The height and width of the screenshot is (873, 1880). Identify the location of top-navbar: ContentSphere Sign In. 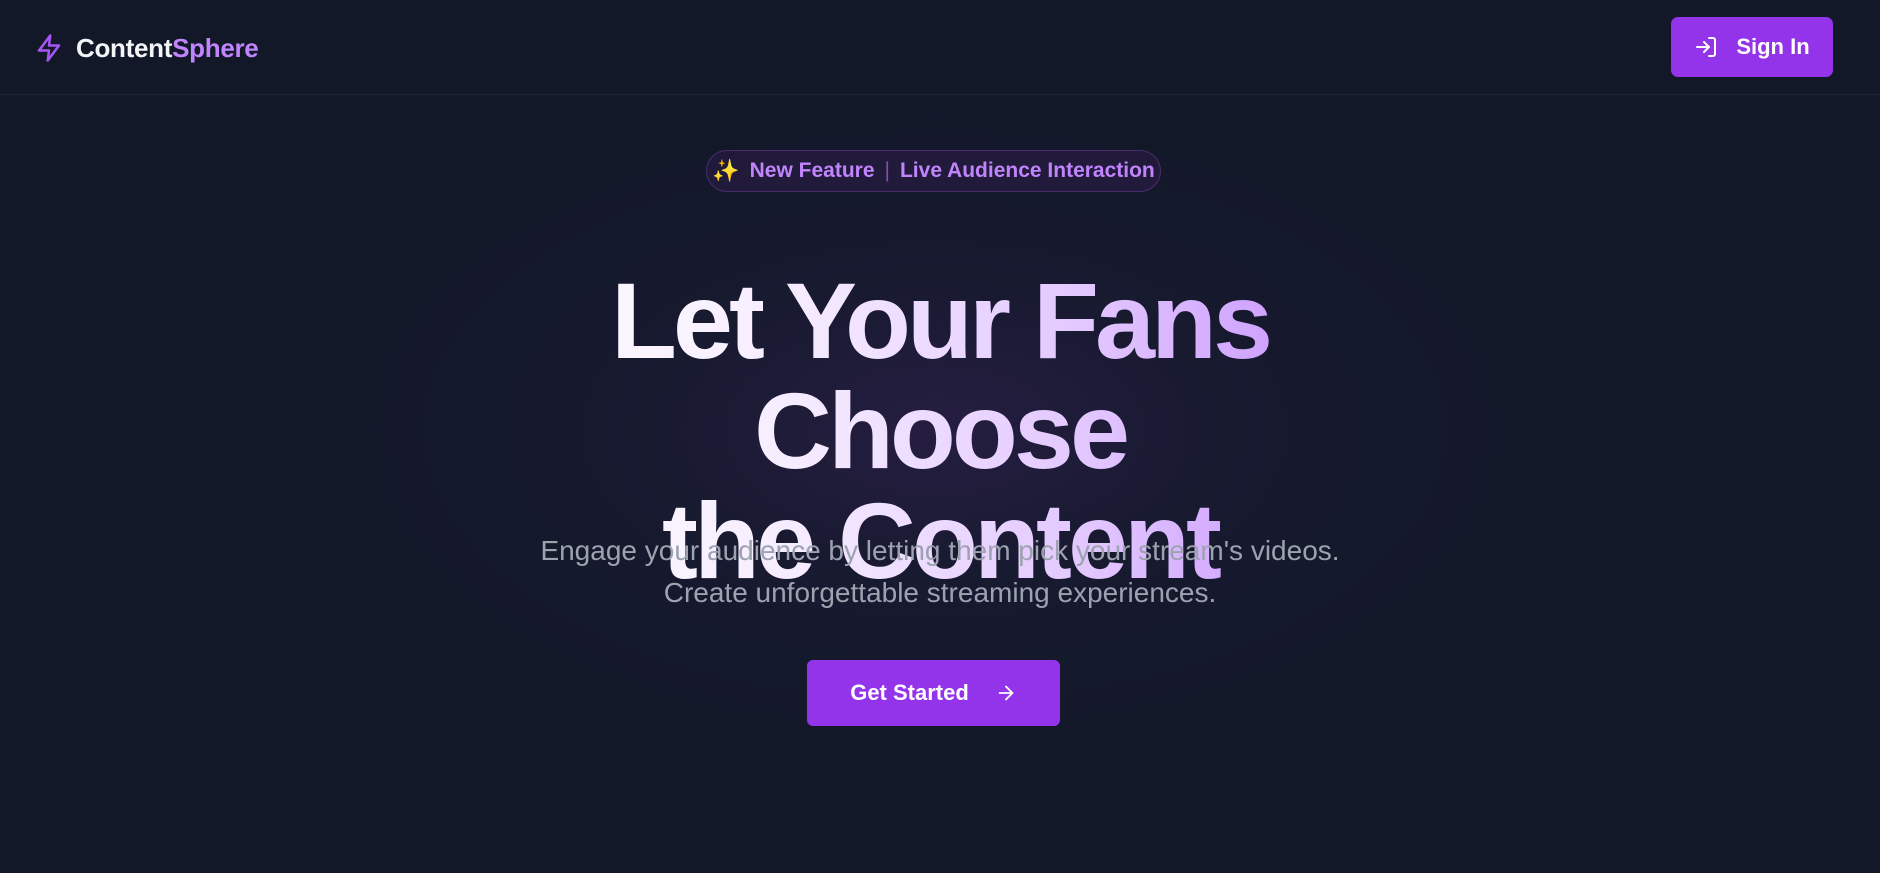
(940, 47).